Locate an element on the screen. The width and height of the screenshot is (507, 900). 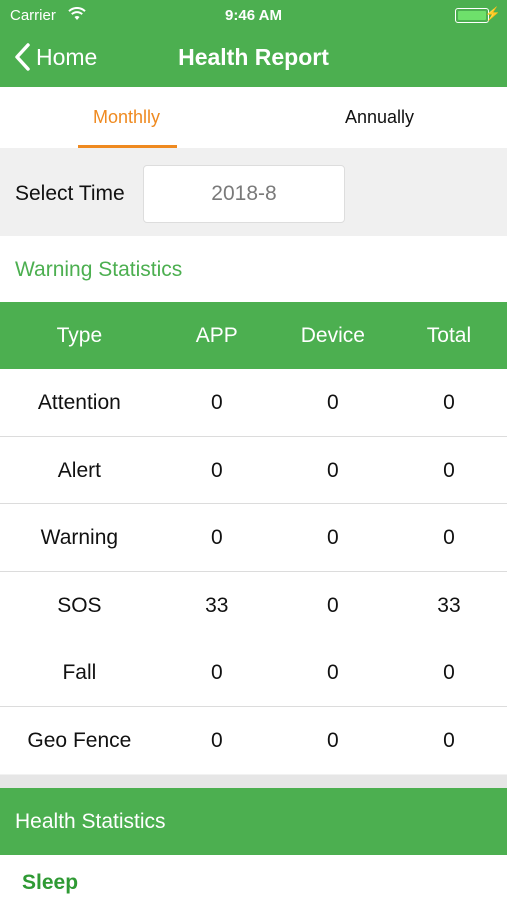
tab-monthly-label: Monthlly is located at coordinates (126, 117).